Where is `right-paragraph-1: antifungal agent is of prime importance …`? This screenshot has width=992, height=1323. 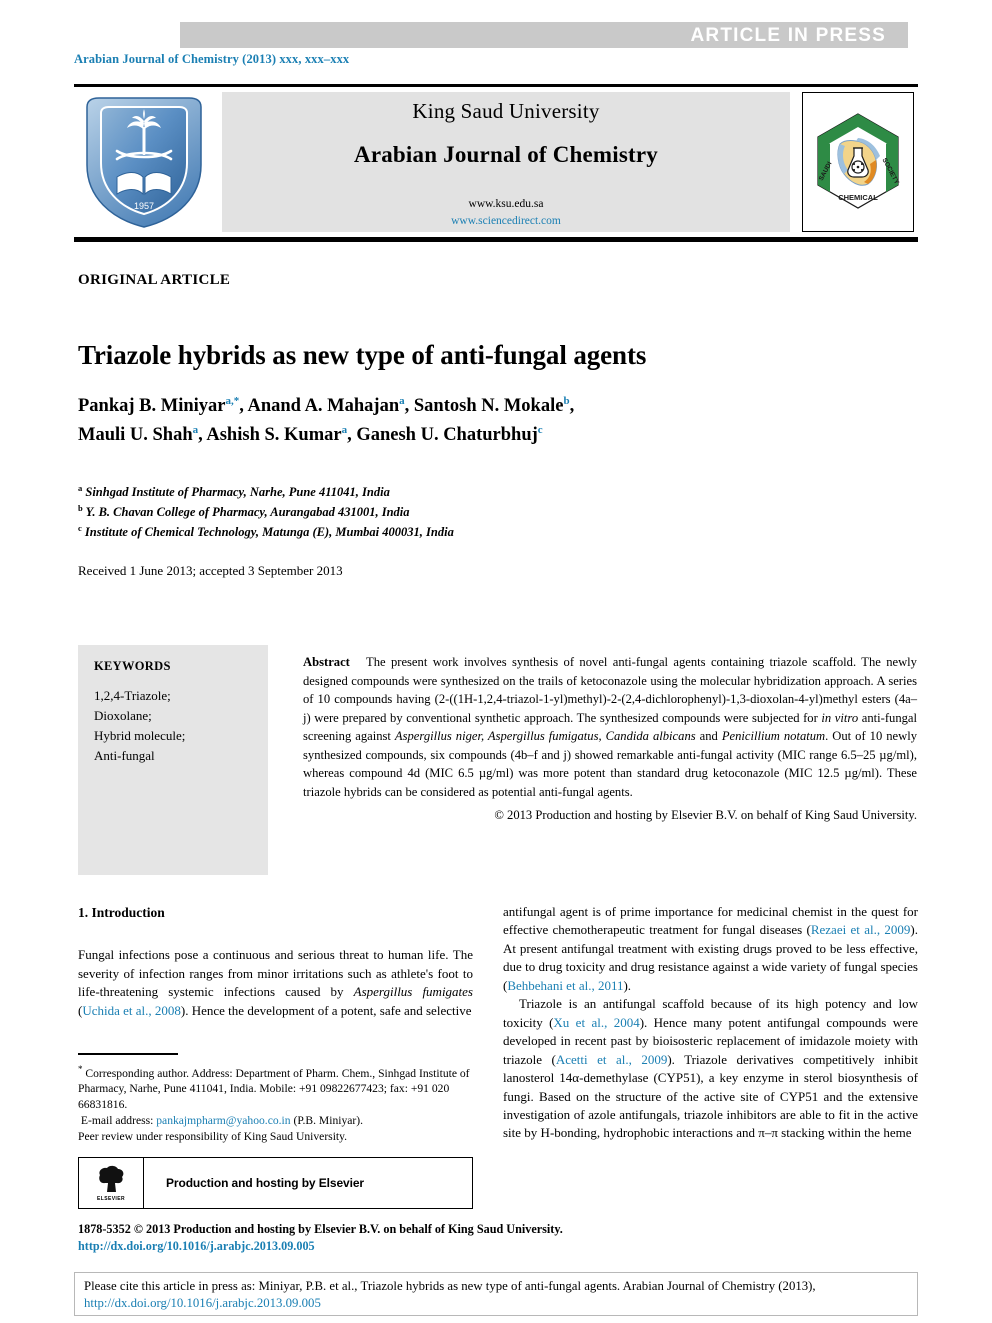 right-paragraph-1: antifungal agent is of prime importance … is located at coordinates (710, 949).